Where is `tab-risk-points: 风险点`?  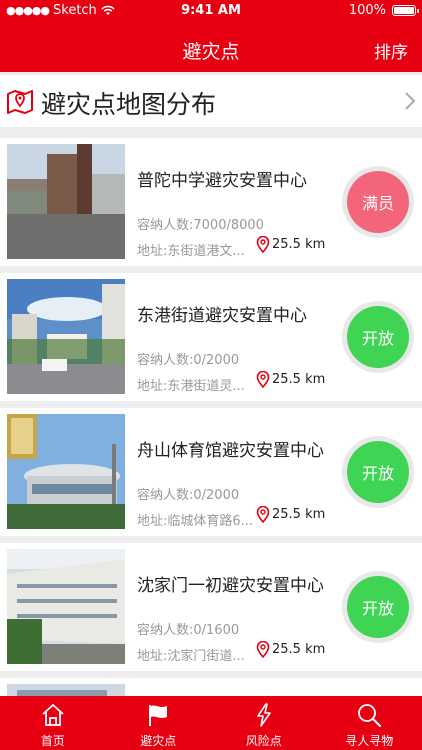 tab-risk-points: 风险点 is located at coordinates (264, 723).